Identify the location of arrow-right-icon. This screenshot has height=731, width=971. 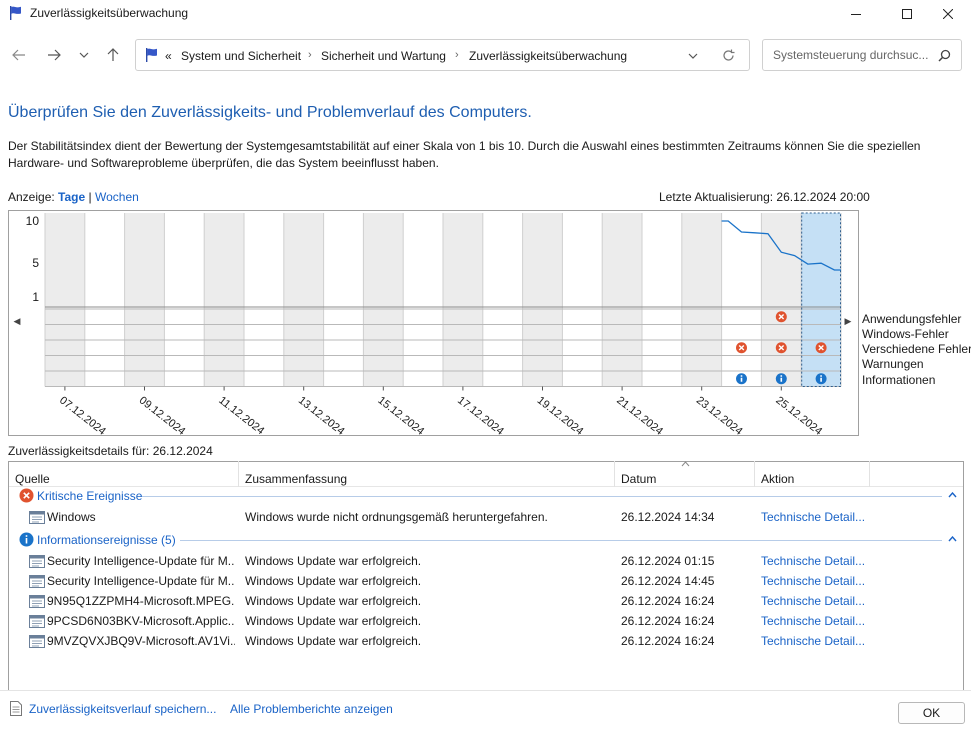
(54, 55).